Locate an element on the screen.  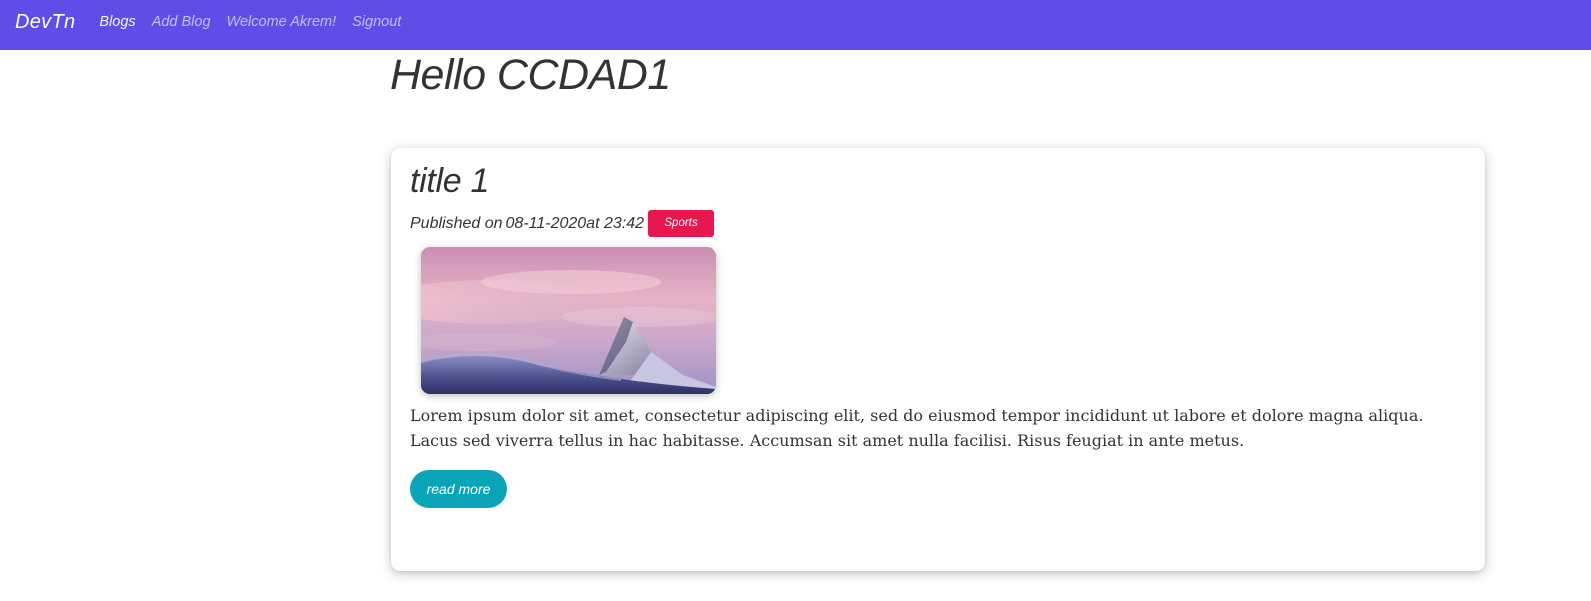
category-badge: Sports is located at coordinates (681, 223).